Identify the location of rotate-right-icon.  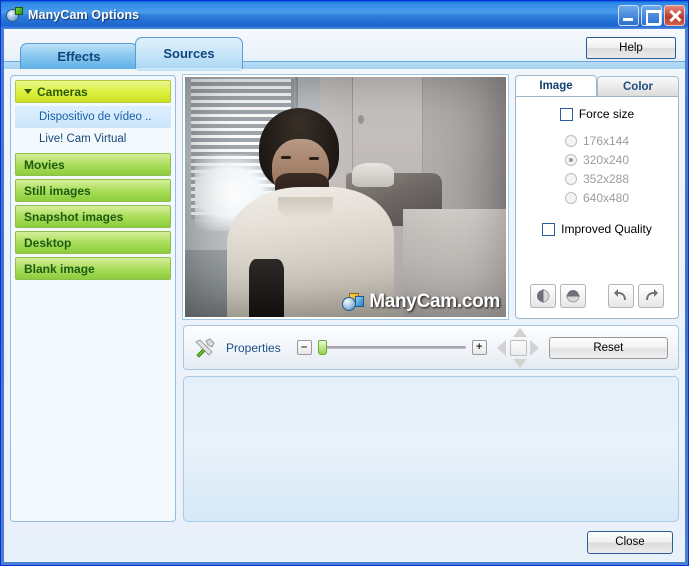
(652, 294).